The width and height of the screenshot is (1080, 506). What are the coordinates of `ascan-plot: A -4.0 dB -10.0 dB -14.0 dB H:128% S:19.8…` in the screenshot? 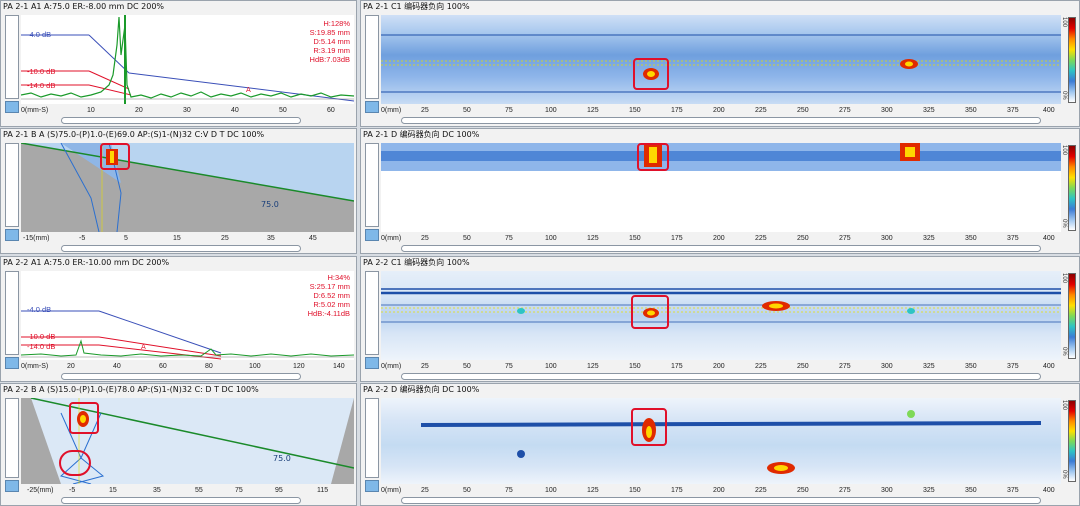 It's located at (187, 59).